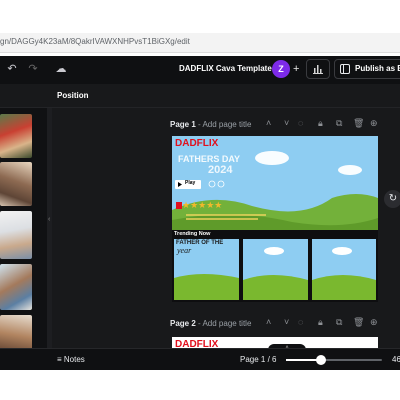 The height and width of the screenshot is (400, 400). I want to click on bar-chart-icon, so click(318, 69).